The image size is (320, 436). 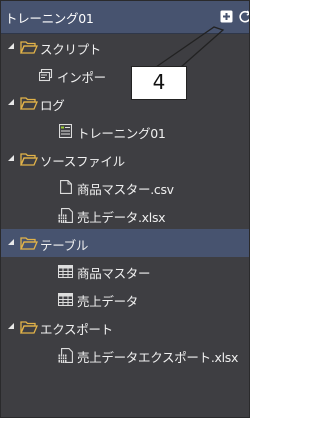 What do you see at coordinates (49, 18) in the screenshot?
I see `panel-title: トレーニング01` at bounding box center [49, 18].